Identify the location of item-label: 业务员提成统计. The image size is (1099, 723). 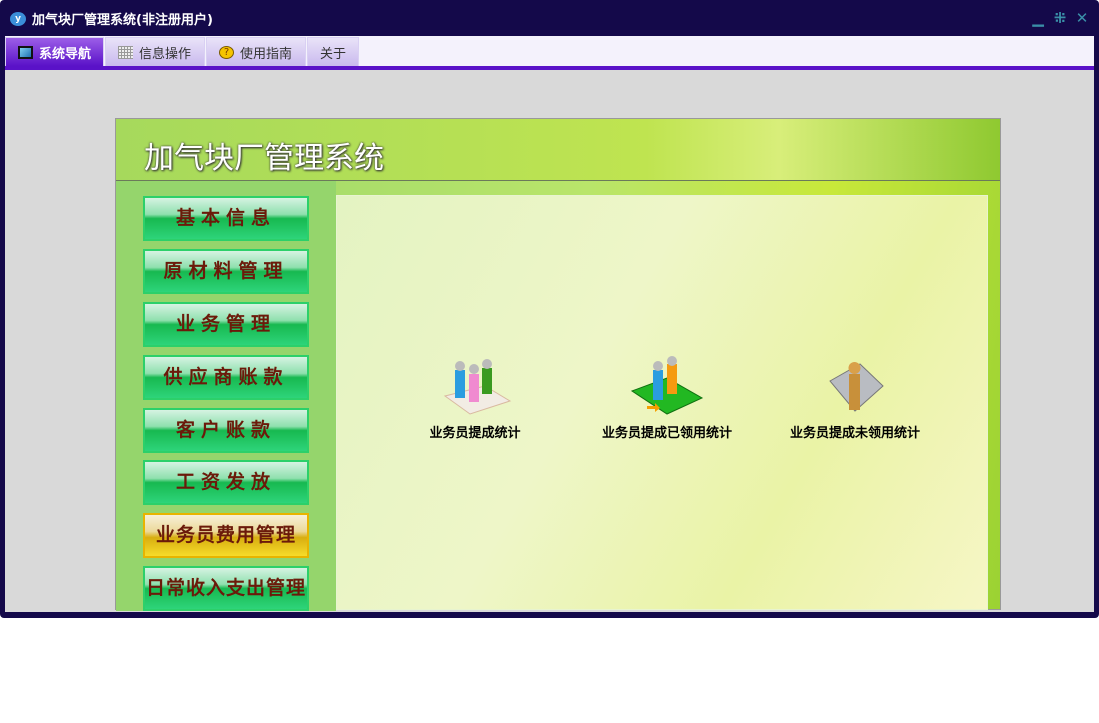
(475, 433).